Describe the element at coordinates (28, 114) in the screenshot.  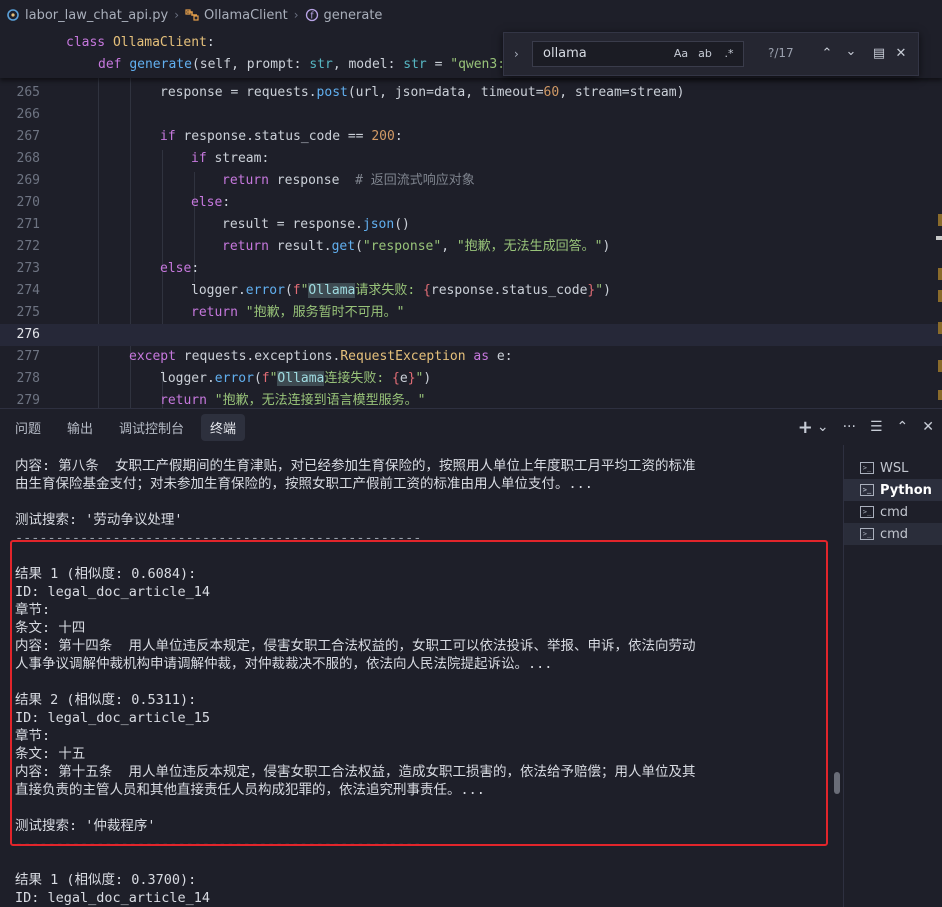
I see `line-number: 266` at that location.